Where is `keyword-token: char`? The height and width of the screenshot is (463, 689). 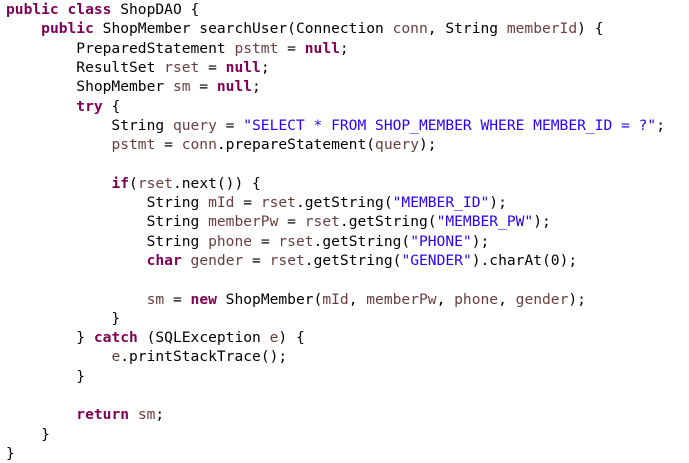 keyword-token: char is located at coordinates (164, 260).